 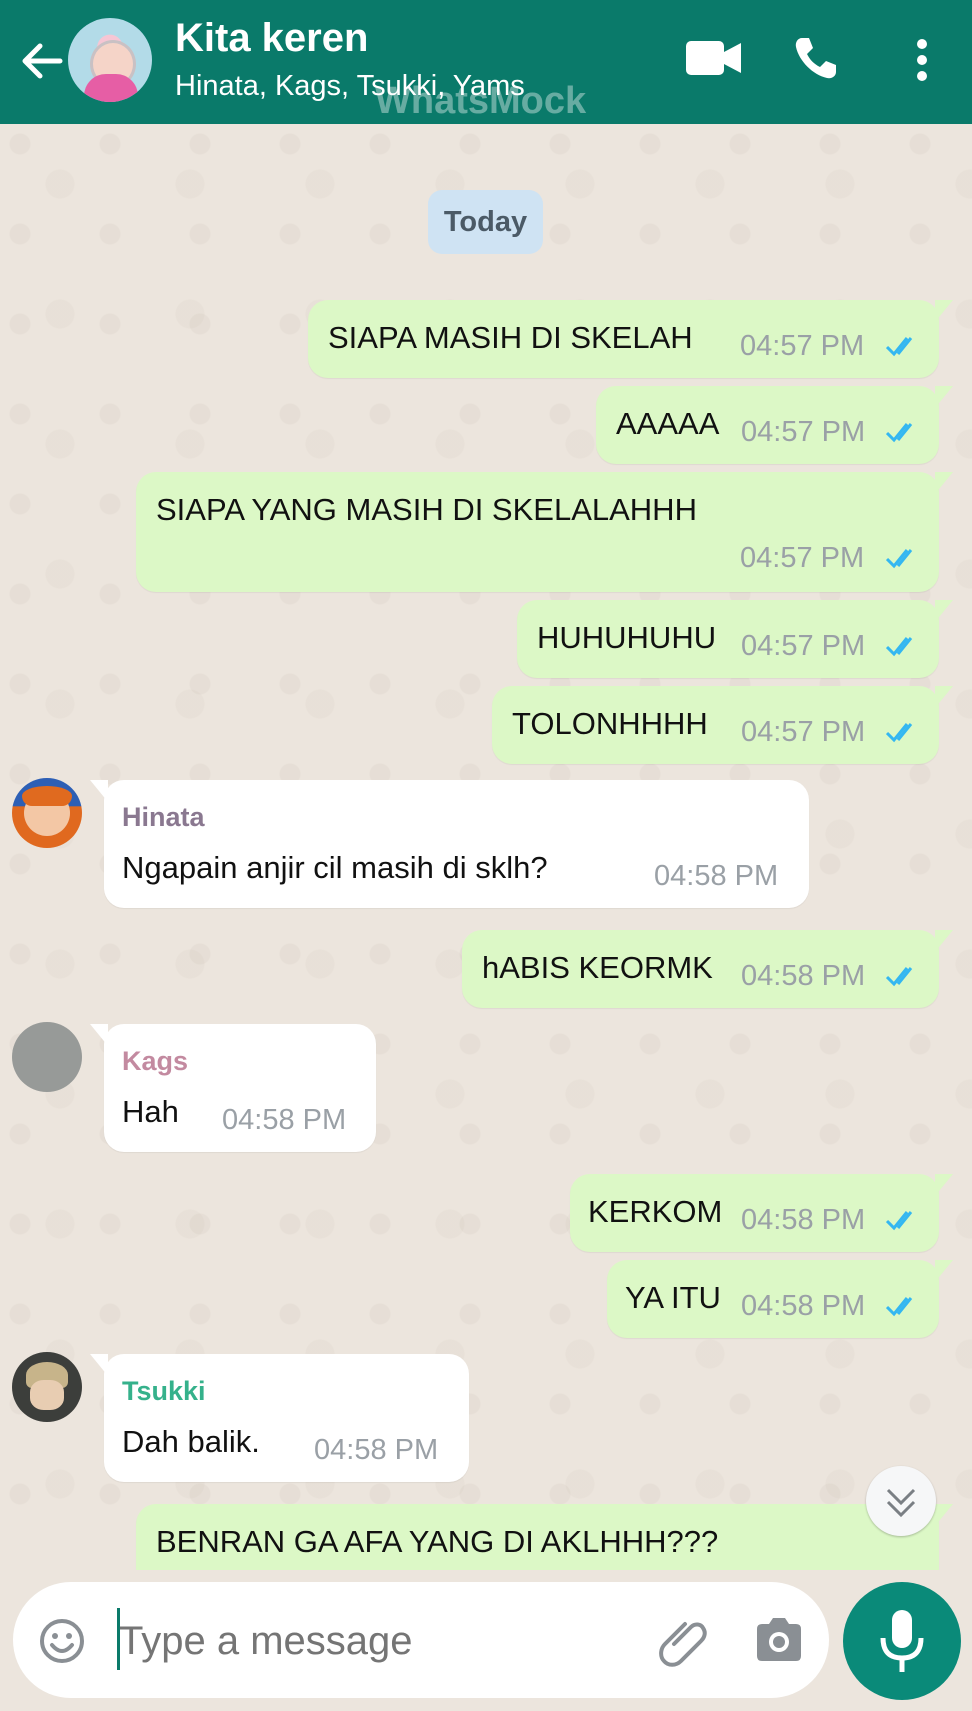 What do you see at coordinates (668, 423) in the screenshot?
I see `message-text: AAAAA` at bounding box center [668, 423].